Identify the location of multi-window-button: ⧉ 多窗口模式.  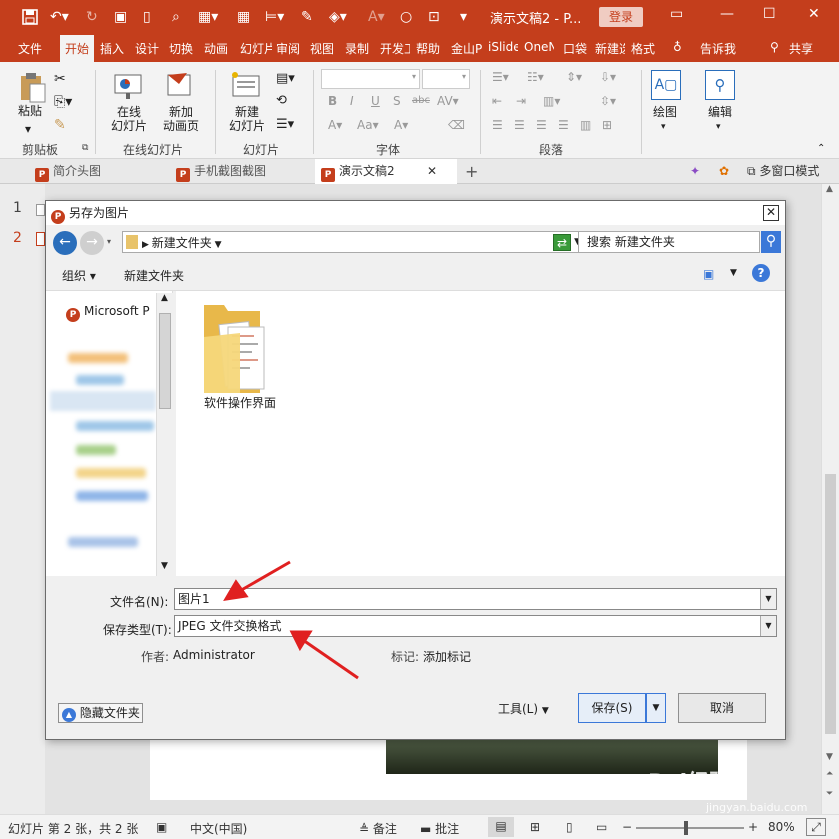
(783, 171).